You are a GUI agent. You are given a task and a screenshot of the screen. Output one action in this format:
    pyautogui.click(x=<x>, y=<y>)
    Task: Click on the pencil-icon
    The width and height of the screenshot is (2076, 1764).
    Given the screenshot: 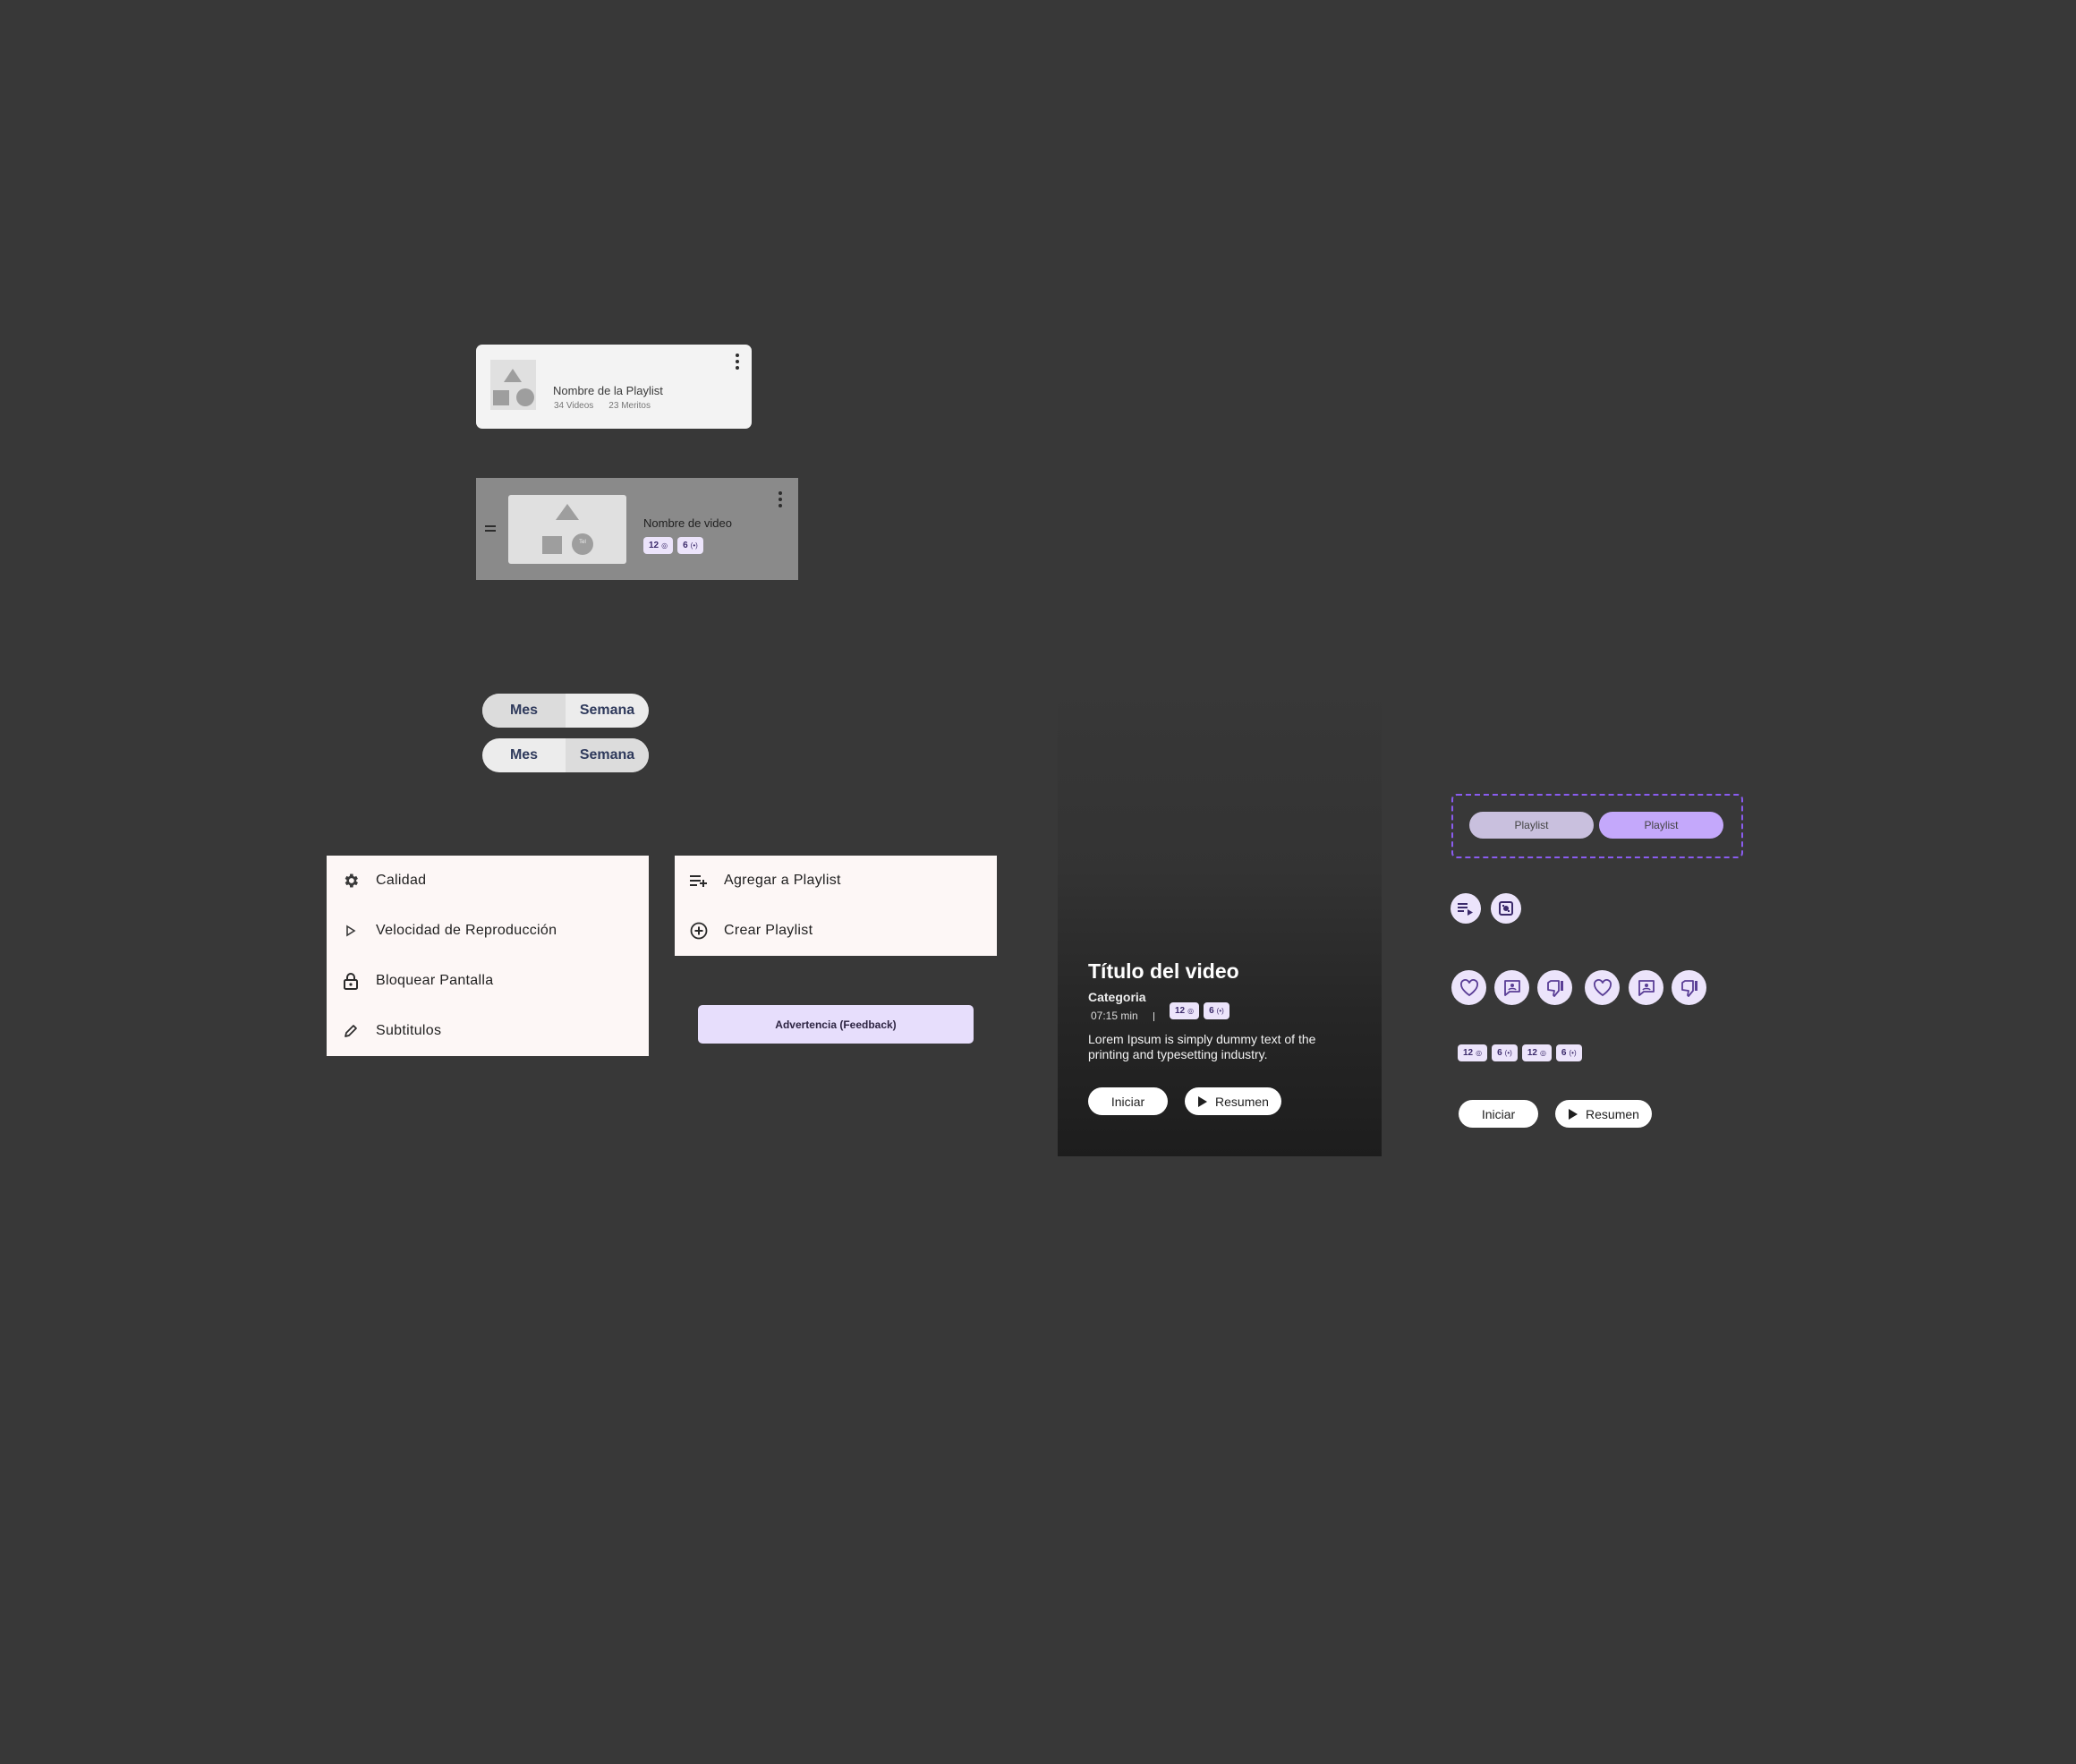 What is the action you would take?
    pyautogui.click(x=351, y=1031)
    